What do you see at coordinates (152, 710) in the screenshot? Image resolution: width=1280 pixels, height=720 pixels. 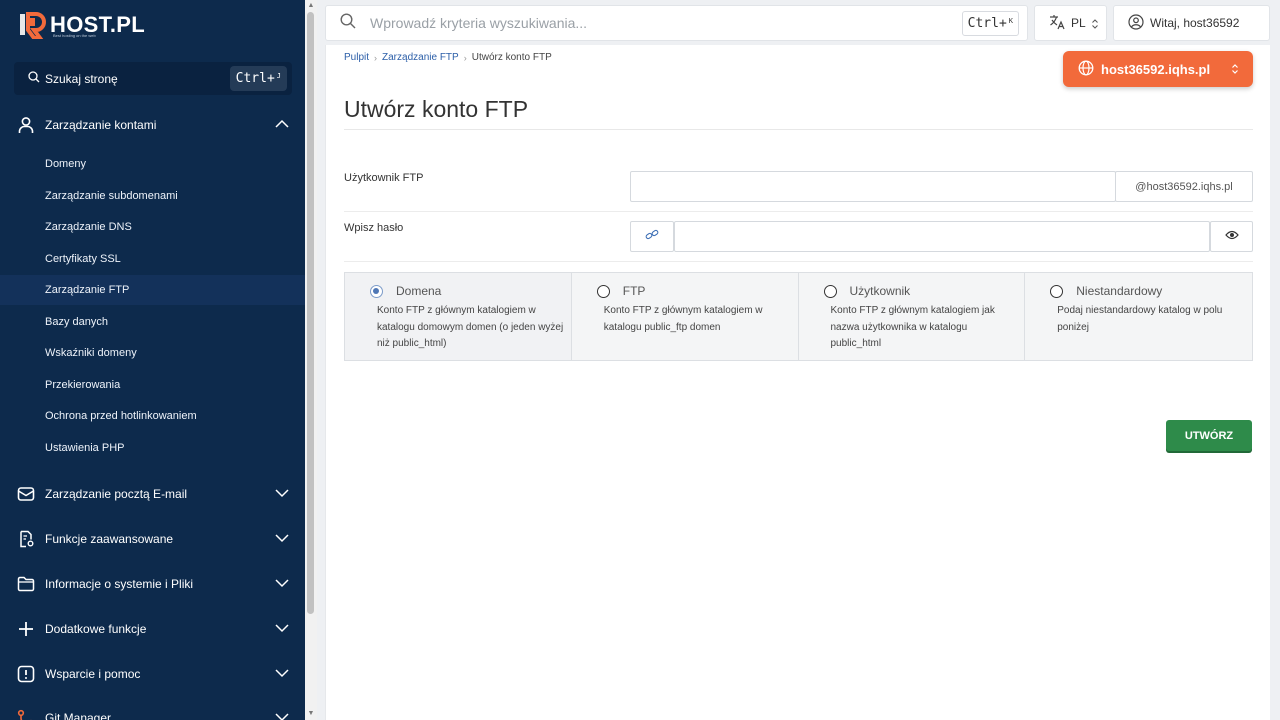 I see `sidebar-group-git: Git Manager` at bounding box center [152, 710].